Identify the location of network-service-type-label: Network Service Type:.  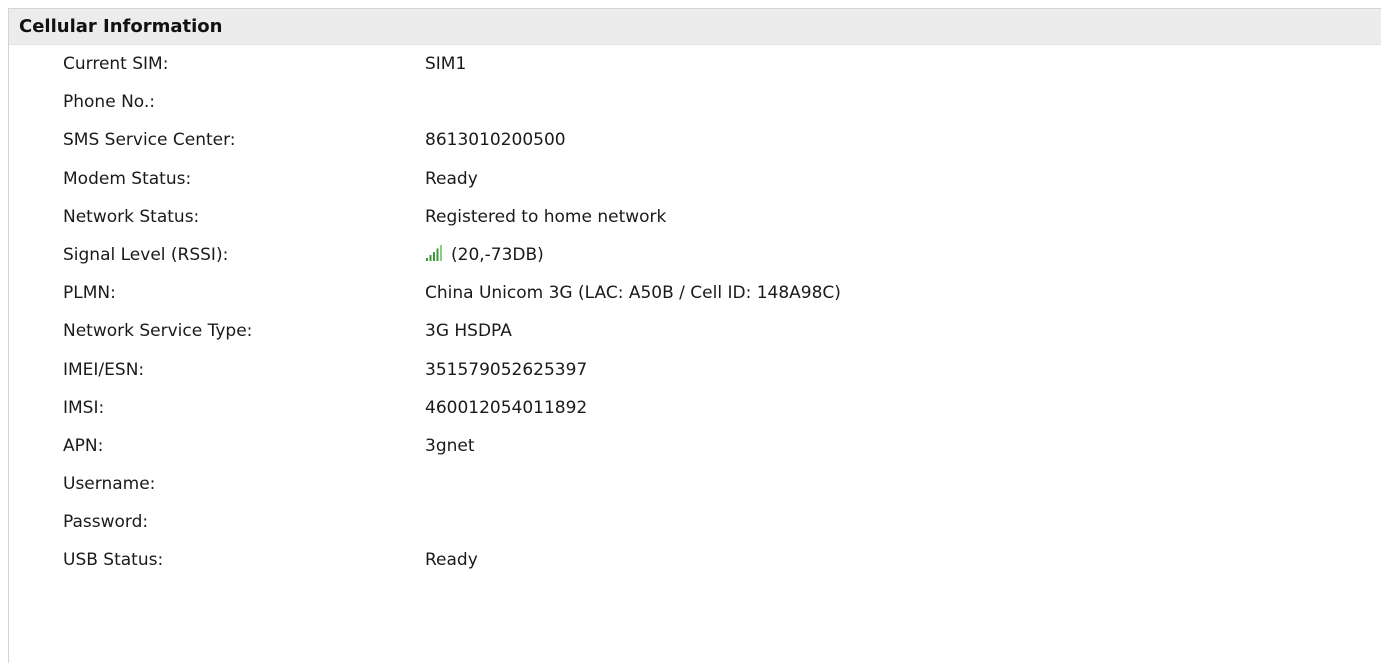
(158, 331).